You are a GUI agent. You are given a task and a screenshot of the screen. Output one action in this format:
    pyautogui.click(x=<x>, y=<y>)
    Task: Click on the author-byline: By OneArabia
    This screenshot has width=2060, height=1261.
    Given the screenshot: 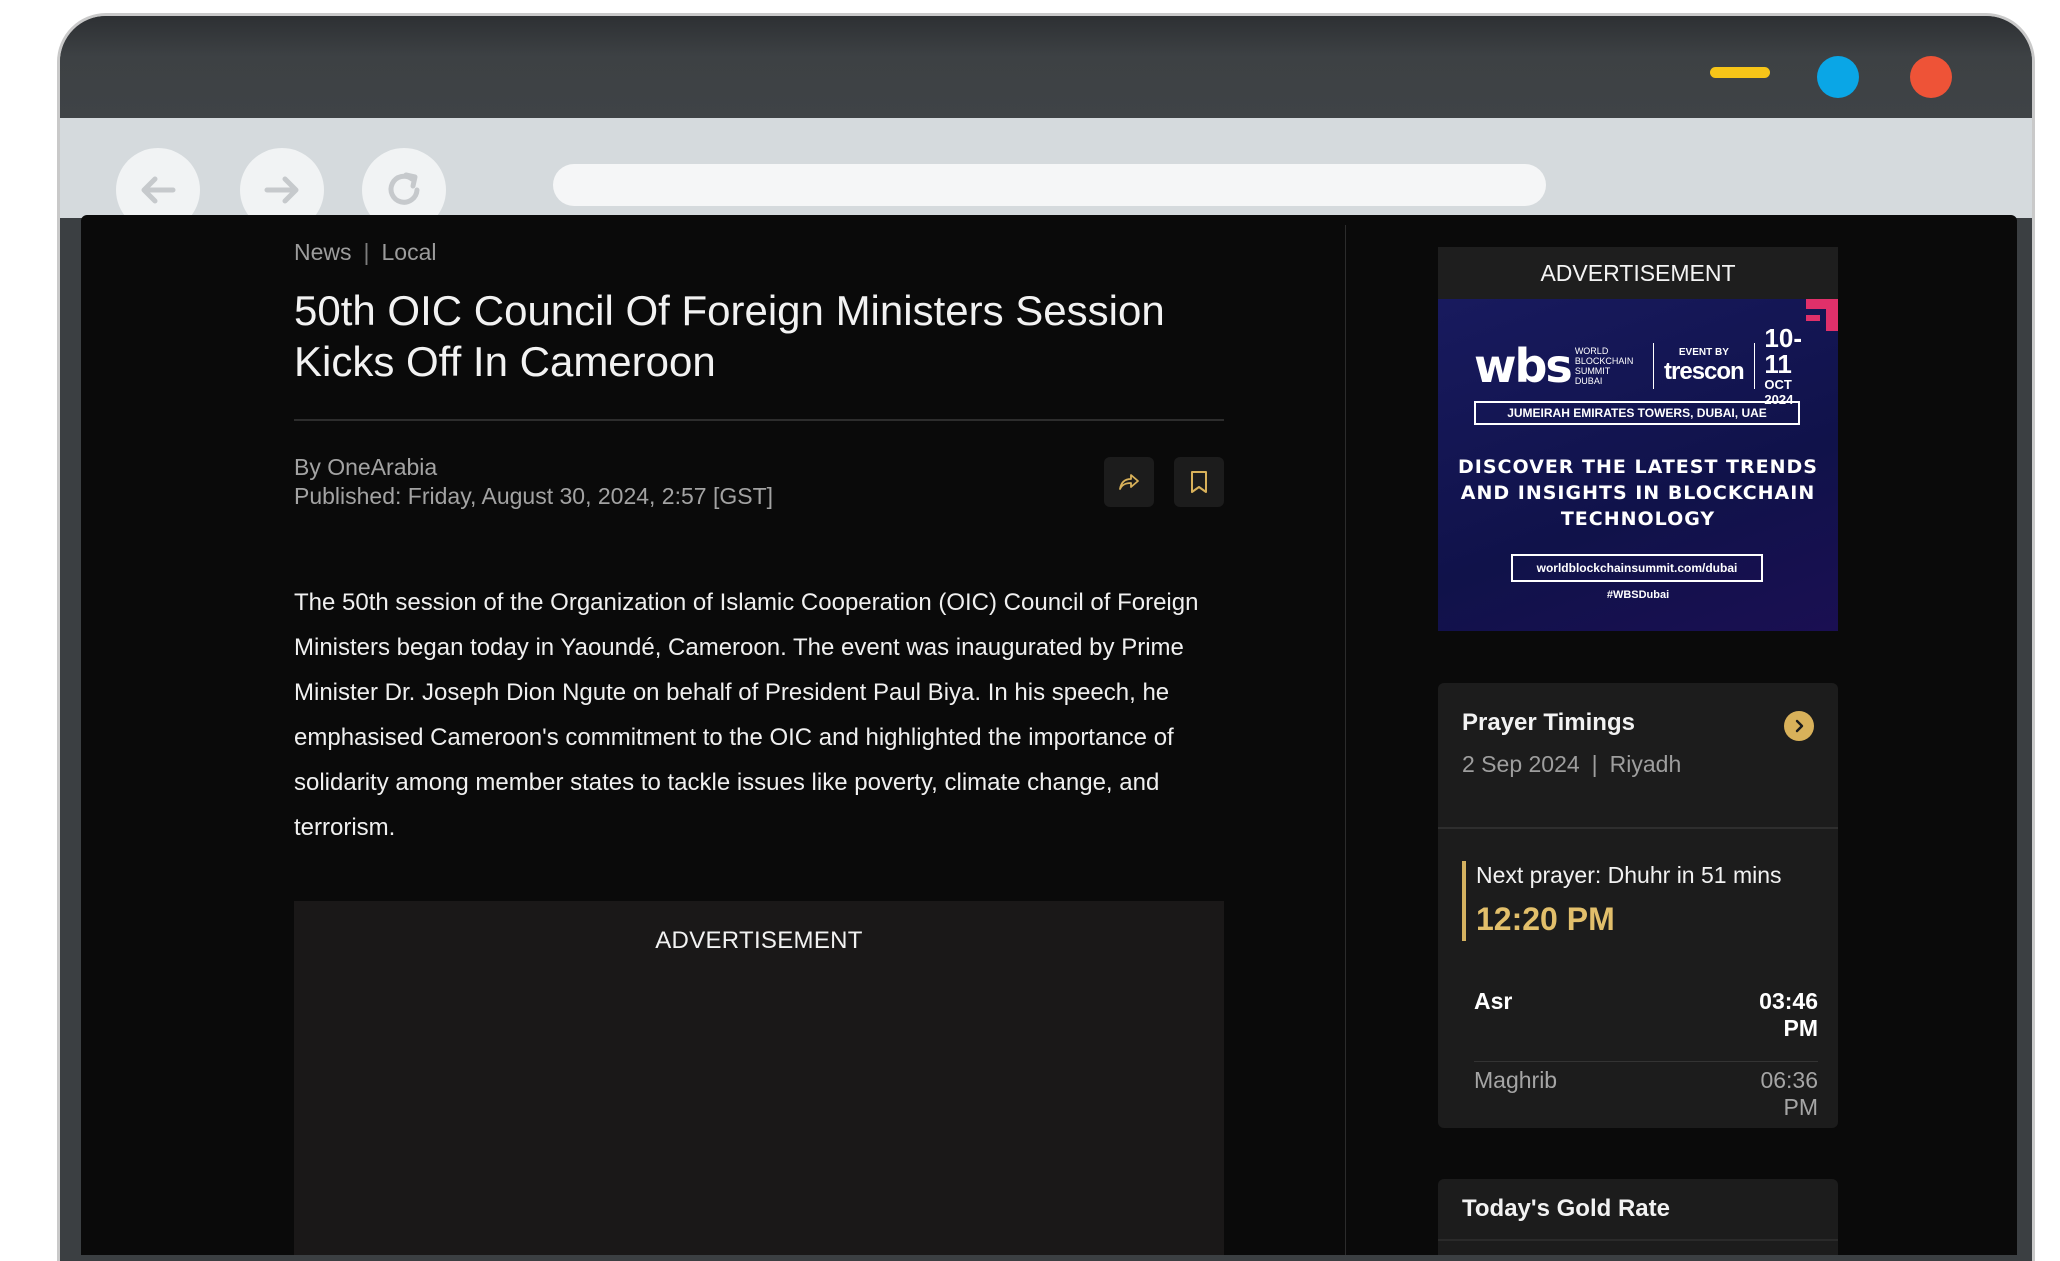 What is the action you would take?
    pyautogui.click(x=366, y=467)
    